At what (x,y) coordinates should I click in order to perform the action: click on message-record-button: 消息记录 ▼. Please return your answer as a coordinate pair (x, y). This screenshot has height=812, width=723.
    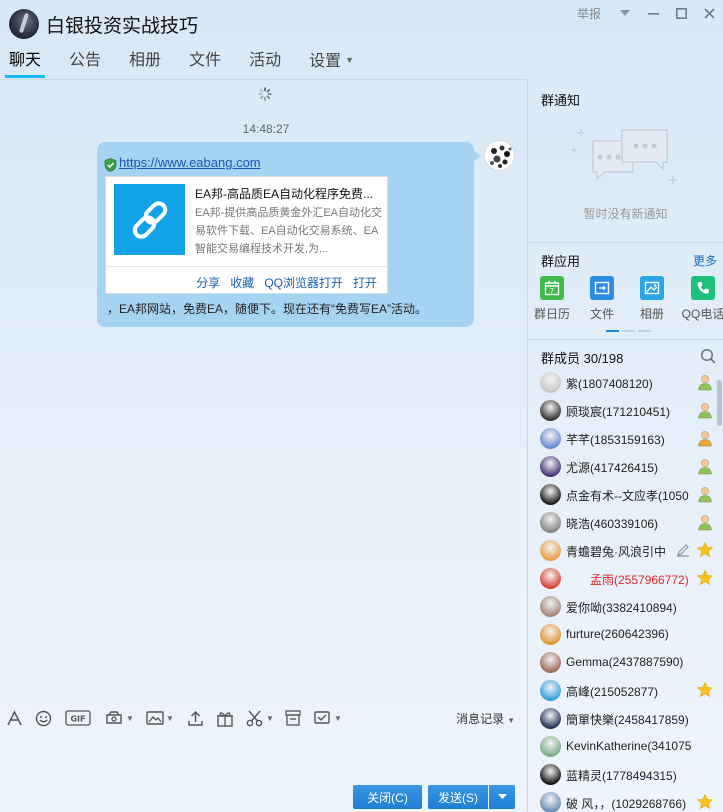
    Looking at the image, I should click on (485, 718).